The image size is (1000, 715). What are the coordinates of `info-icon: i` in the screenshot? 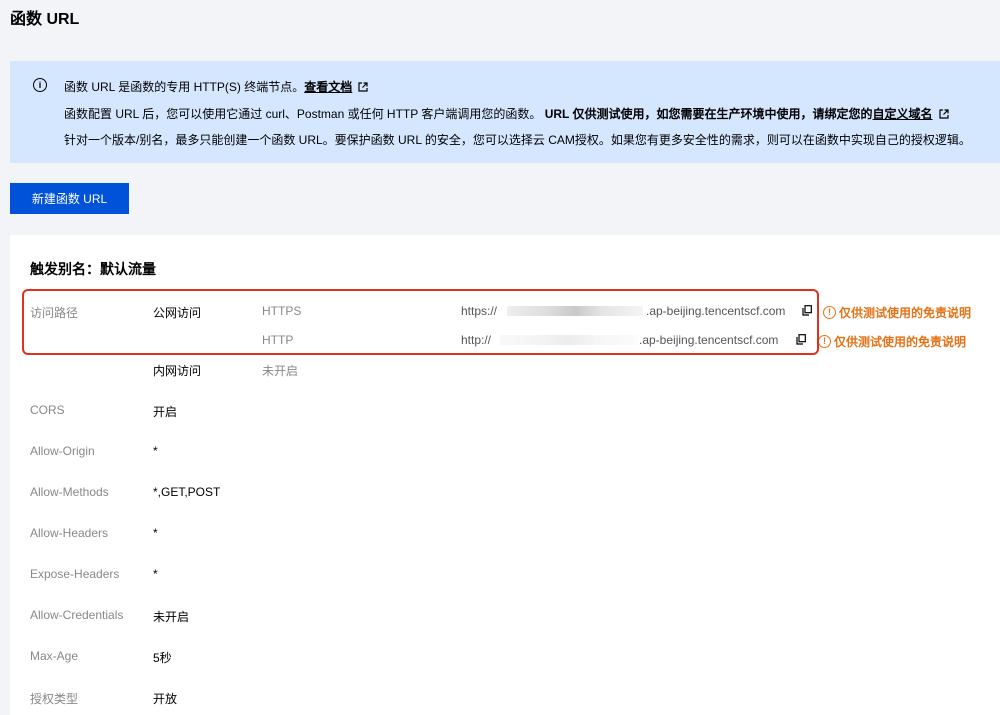 It's located at (40, 85).